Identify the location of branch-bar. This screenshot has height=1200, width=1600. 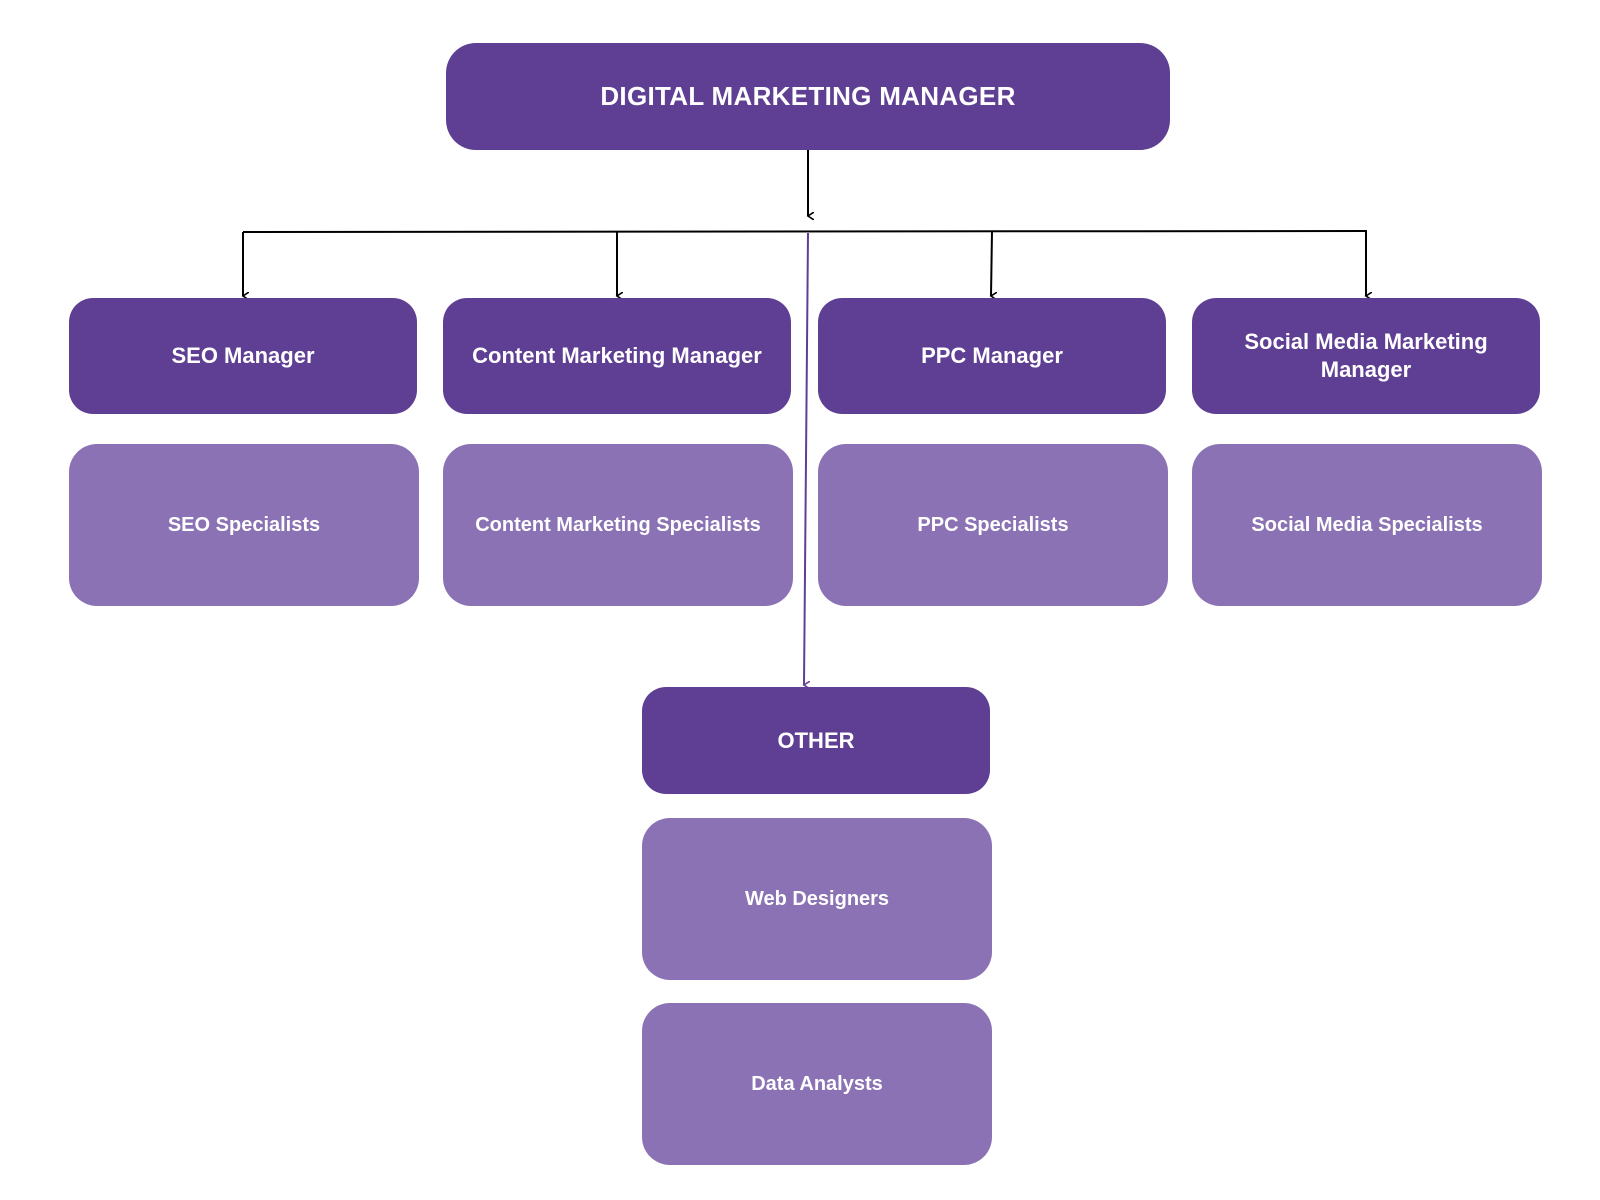
(805, 231).